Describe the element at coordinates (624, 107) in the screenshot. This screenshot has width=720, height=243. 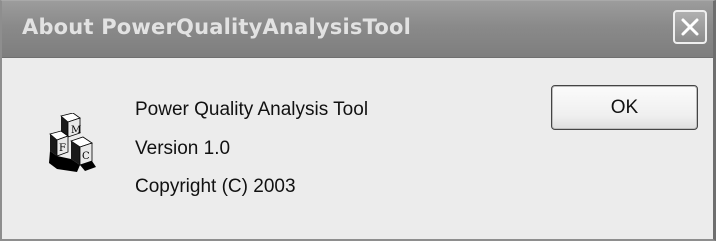
I see `ok-button: OK` at that location.